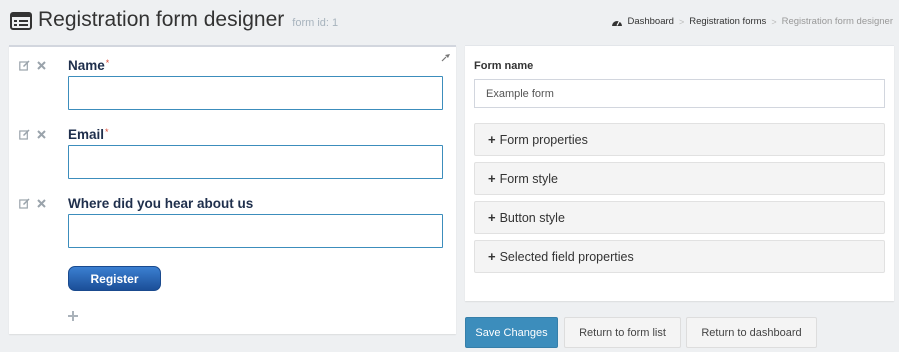 This screenshot has height=352, width=899. I want to click on breadcrumb-dashboard: Dashboard, so click(650, 21).